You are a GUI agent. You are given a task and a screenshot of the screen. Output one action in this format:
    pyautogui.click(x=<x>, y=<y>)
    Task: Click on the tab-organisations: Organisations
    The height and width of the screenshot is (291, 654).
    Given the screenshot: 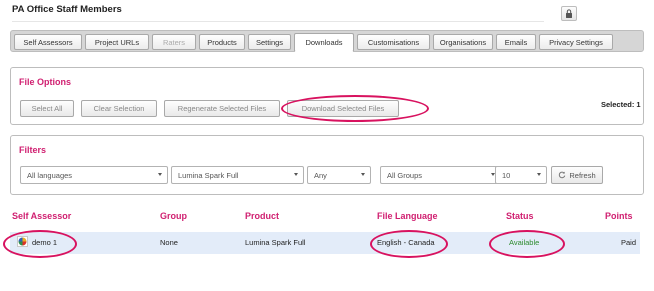 What is the action you would take?
    pyautogui.click(x=463, y=42)
    